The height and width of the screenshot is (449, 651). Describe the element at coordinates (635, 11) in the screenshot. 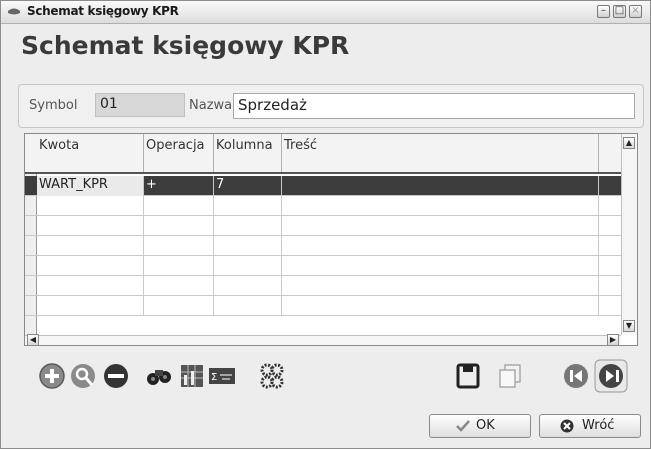

I see `close-button: ×` at that location.